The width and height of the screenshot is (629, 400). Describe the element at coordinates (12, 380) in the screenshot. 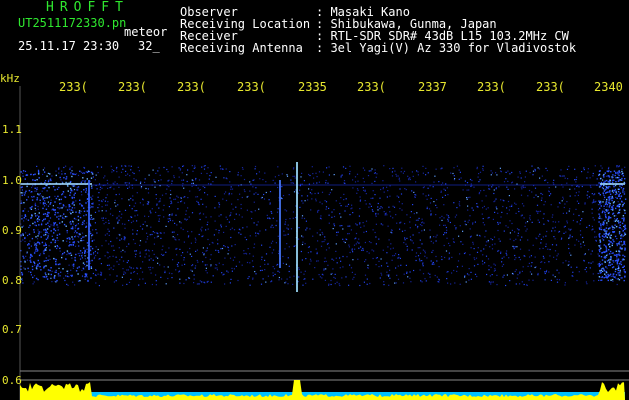

I see `y-tick-0.6: 0.6` at that location.